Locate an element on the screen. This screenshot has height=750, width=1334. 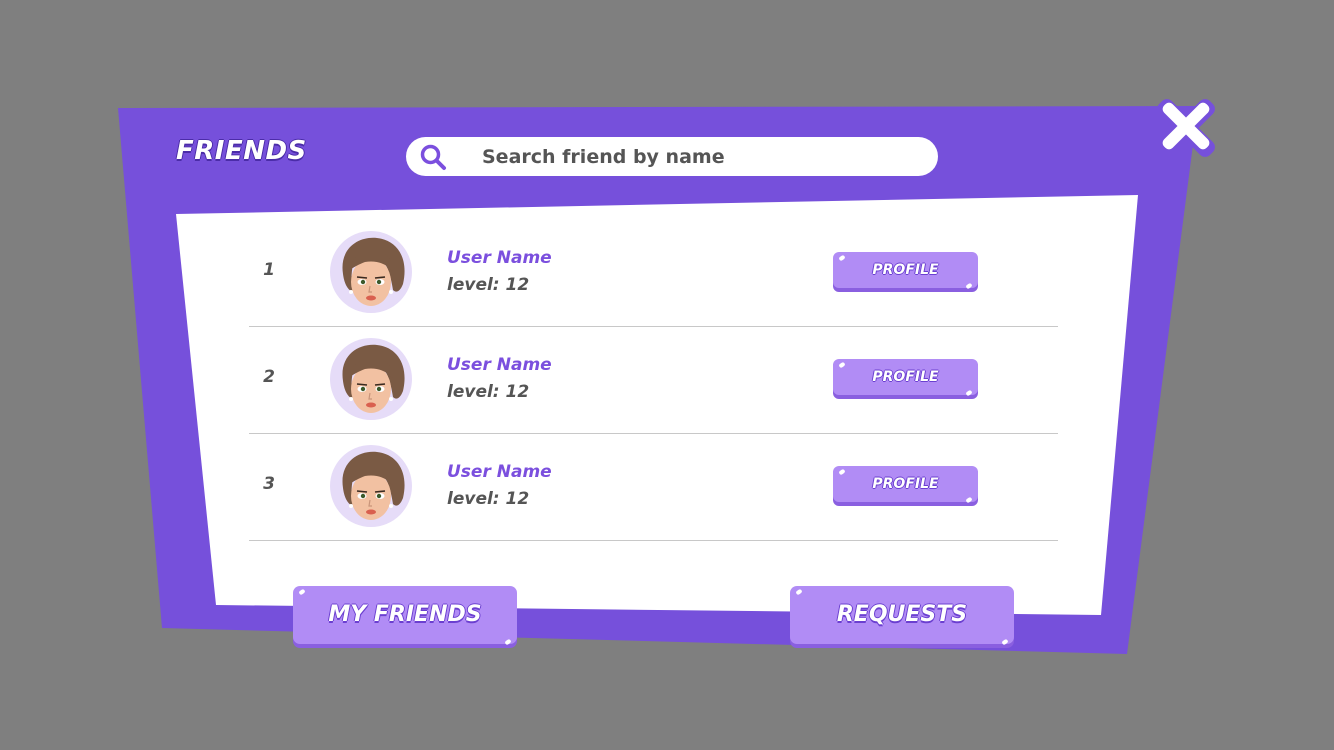
panel-title: FRIENDS is located at coordinates (241, 151).